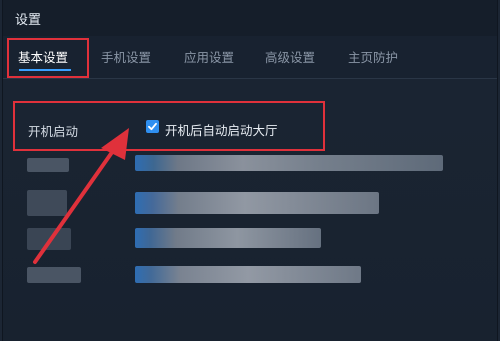  Describe the element at coordinates (373, 56) in the screenshot. I see `tab-homepage-protection: 主页防护` at that location.